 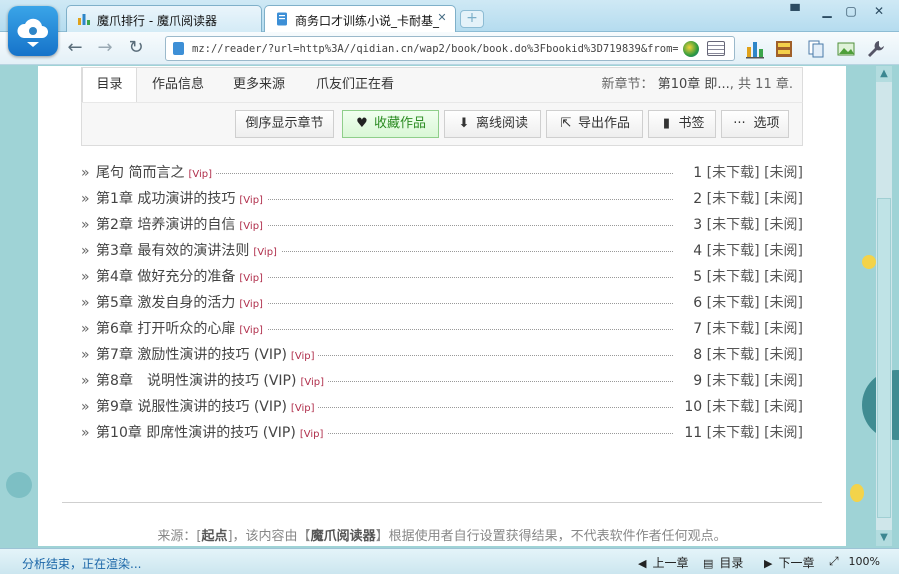 I want to click on tab-book: 商务口才训练小说_卡耐基_ ✕, so click(x=360, y=19).